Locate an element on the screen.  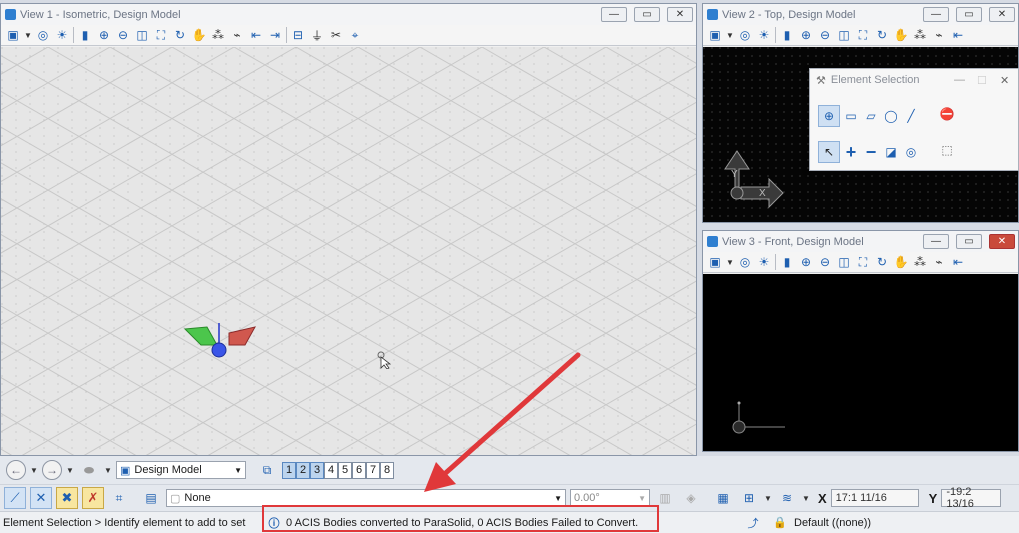
line-select-icon: ╱ is located at coordinates (911, 116).